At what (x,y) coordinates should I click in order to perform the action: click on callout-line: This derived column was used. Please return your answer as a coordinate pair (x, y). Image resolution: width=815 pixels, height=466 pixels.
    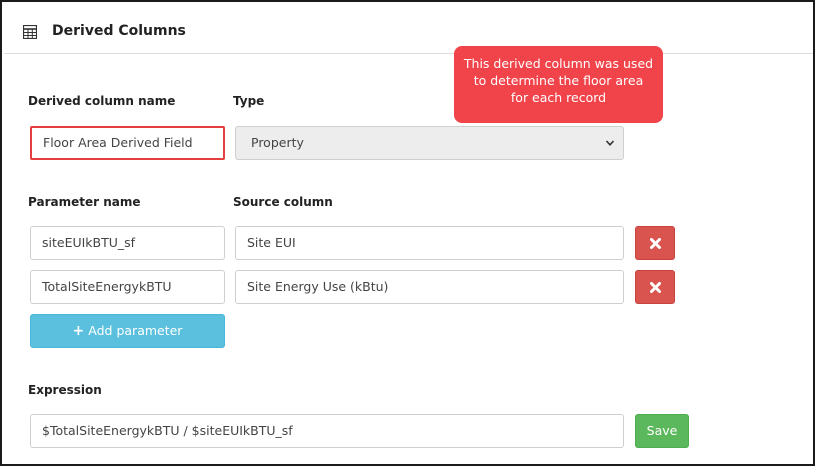
    Looking at the image, I should click on (558, 63).